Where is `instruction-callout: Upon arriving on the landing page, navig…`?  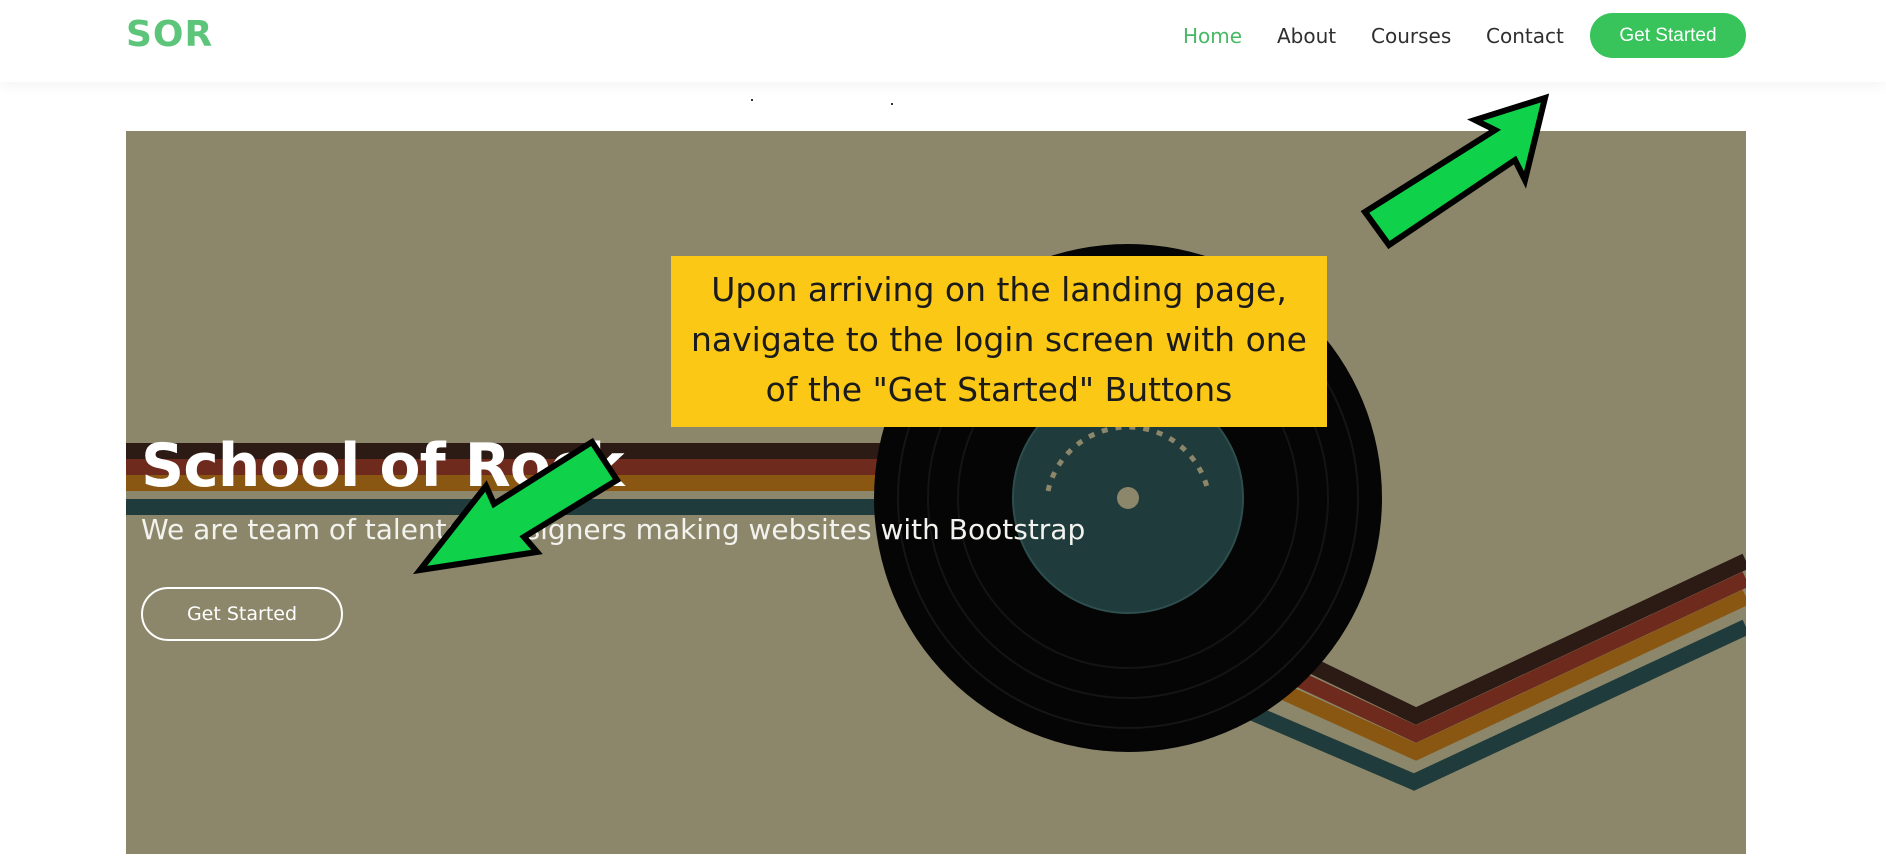 instruction-callout: Upon arriving on the landing page, navig… is located at coordinates (999, 341).